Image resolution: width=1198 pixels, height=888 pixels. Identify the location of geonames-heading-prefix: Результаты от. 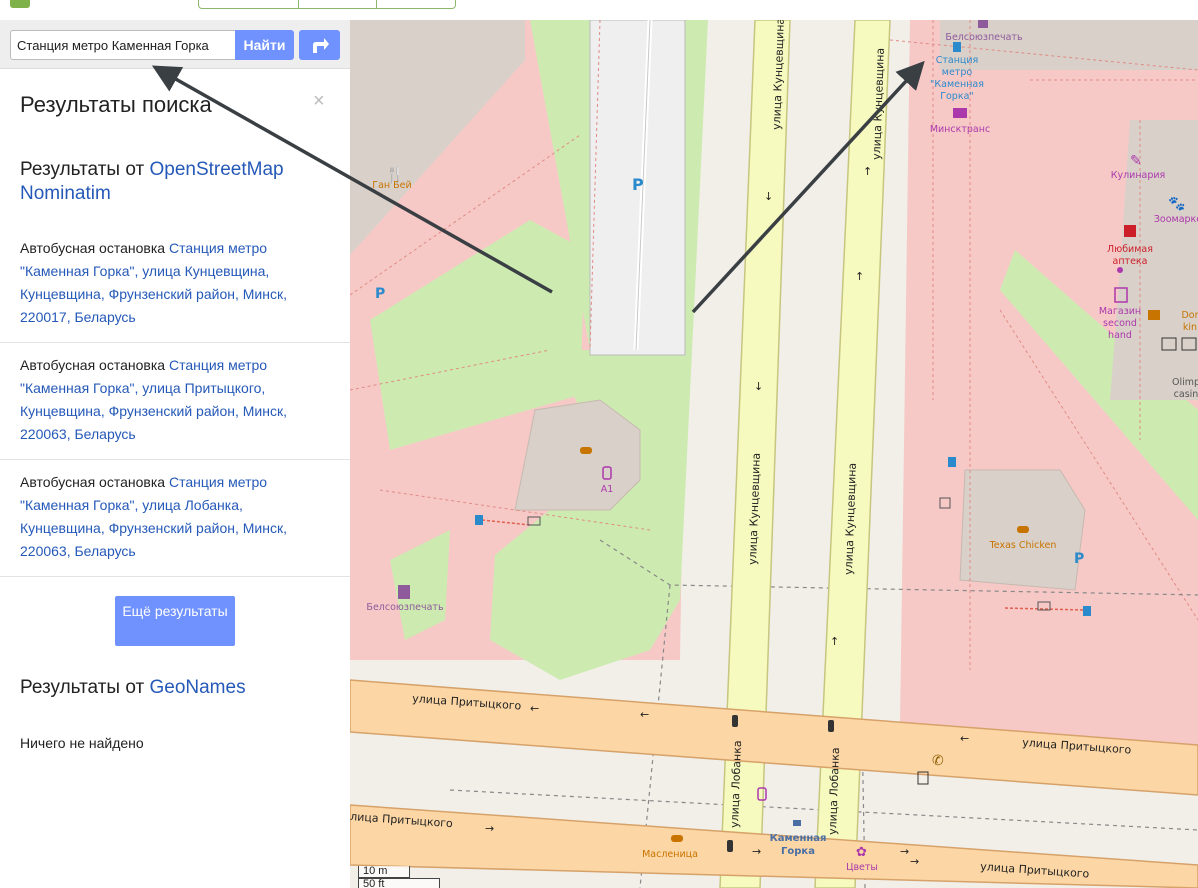
(85, 687).